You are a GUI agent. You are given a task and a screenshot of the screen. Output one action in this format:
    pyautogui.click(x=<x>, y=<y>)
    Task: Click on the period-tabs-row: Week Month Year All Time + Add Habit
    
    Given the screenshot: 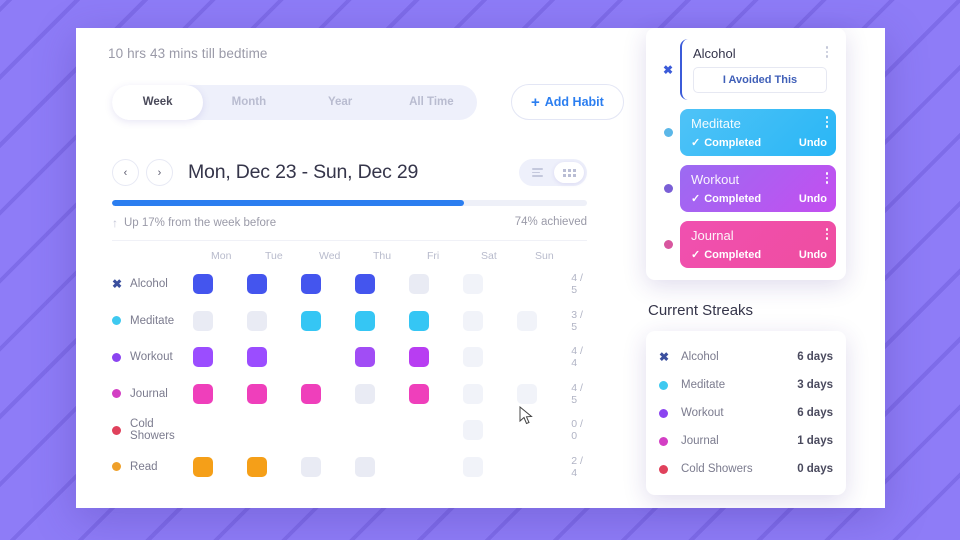 What is the action you would take?
    pyautogui.click(x=368, y=102)
    